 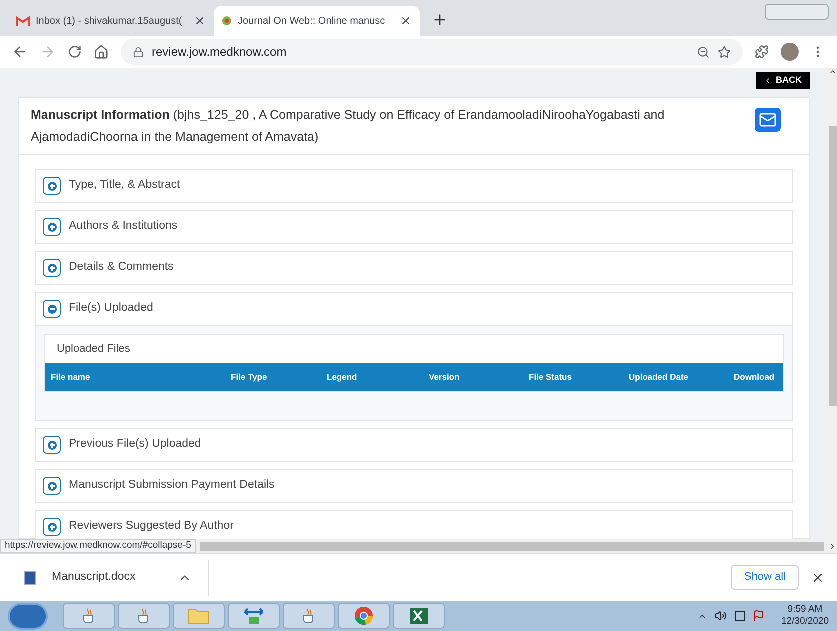 What do you see at coordinates (432, 52) in the screenshot?
I see `address-bar: review.jow.medknow.com` at bounding box center [432, 52].